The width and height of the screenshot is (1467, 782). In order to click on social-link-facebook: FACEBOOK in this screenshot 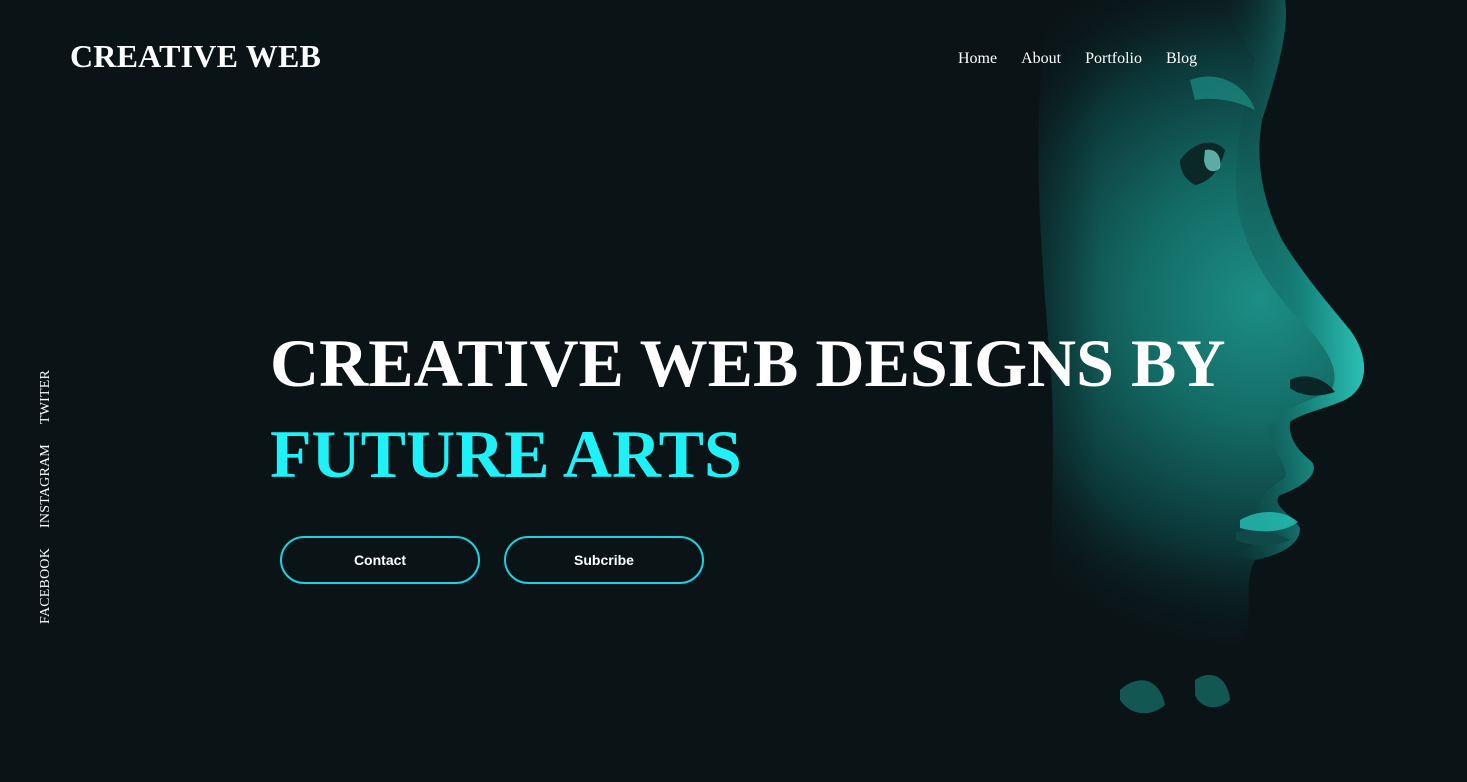, I will do `click(46, 586)`.